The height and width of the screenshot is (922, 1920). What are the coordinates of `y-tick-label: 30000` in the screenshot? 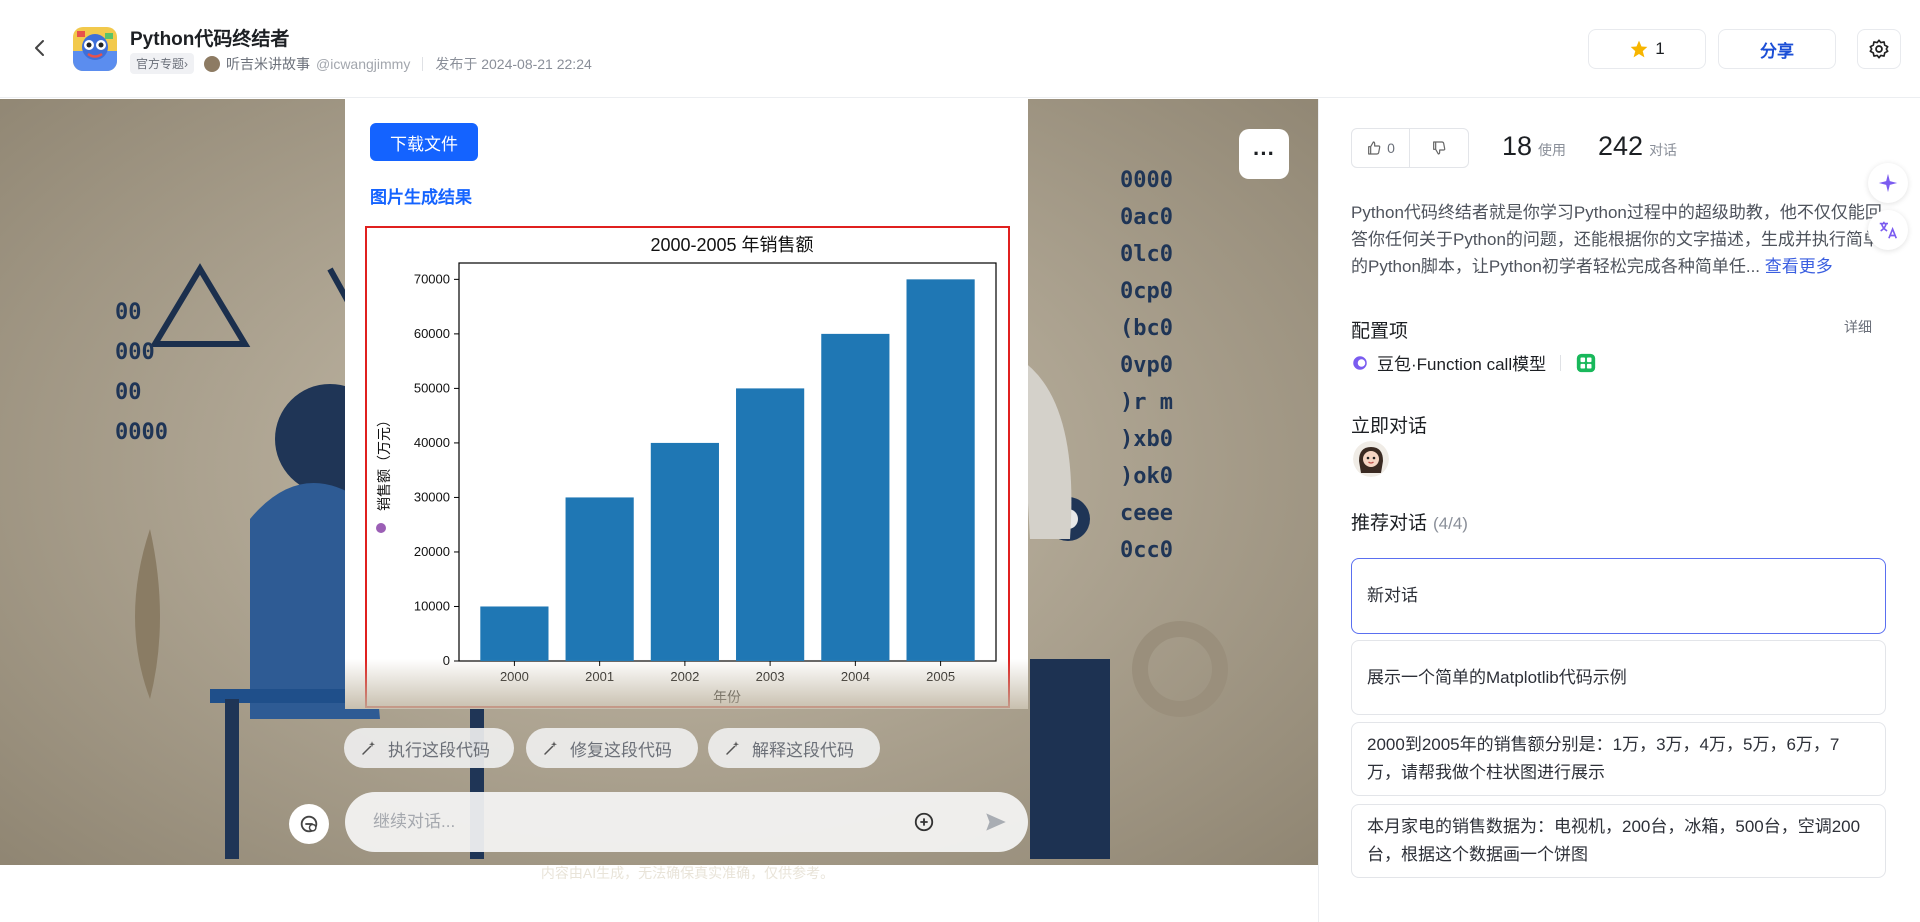 It's located at (432, 496).